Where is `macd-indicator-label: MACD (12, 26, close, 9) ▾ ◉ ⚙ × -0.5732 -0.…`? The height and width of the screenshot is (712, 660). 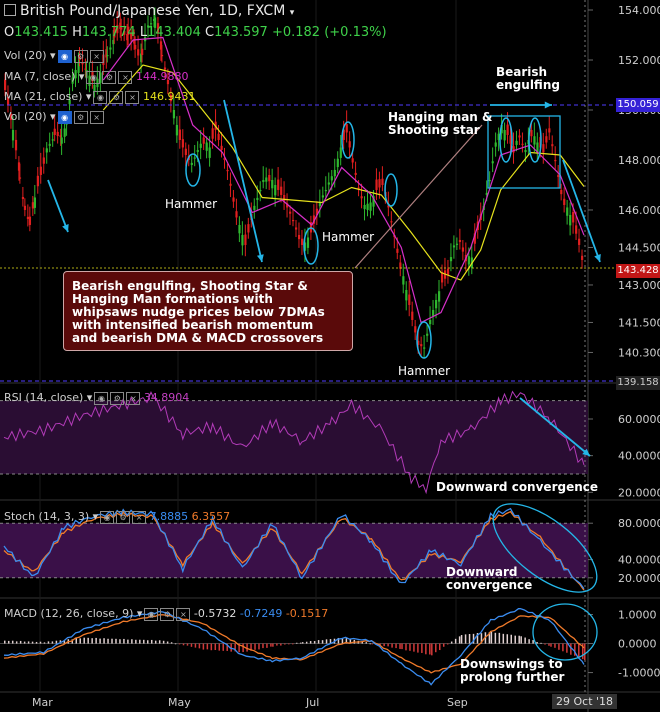
macd-indicator-label: MACD (12, 26, close, 9) ▾ ◉ ⚙ × -0.5732 -0.… is located at coordinates (166, 614).